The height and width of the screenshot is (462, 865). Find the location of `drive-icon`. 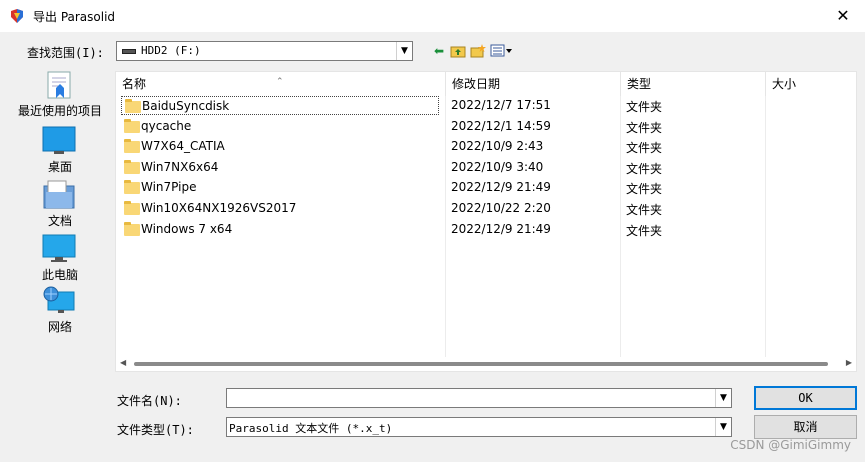

drive-icon is located at coordinates (129, 51).